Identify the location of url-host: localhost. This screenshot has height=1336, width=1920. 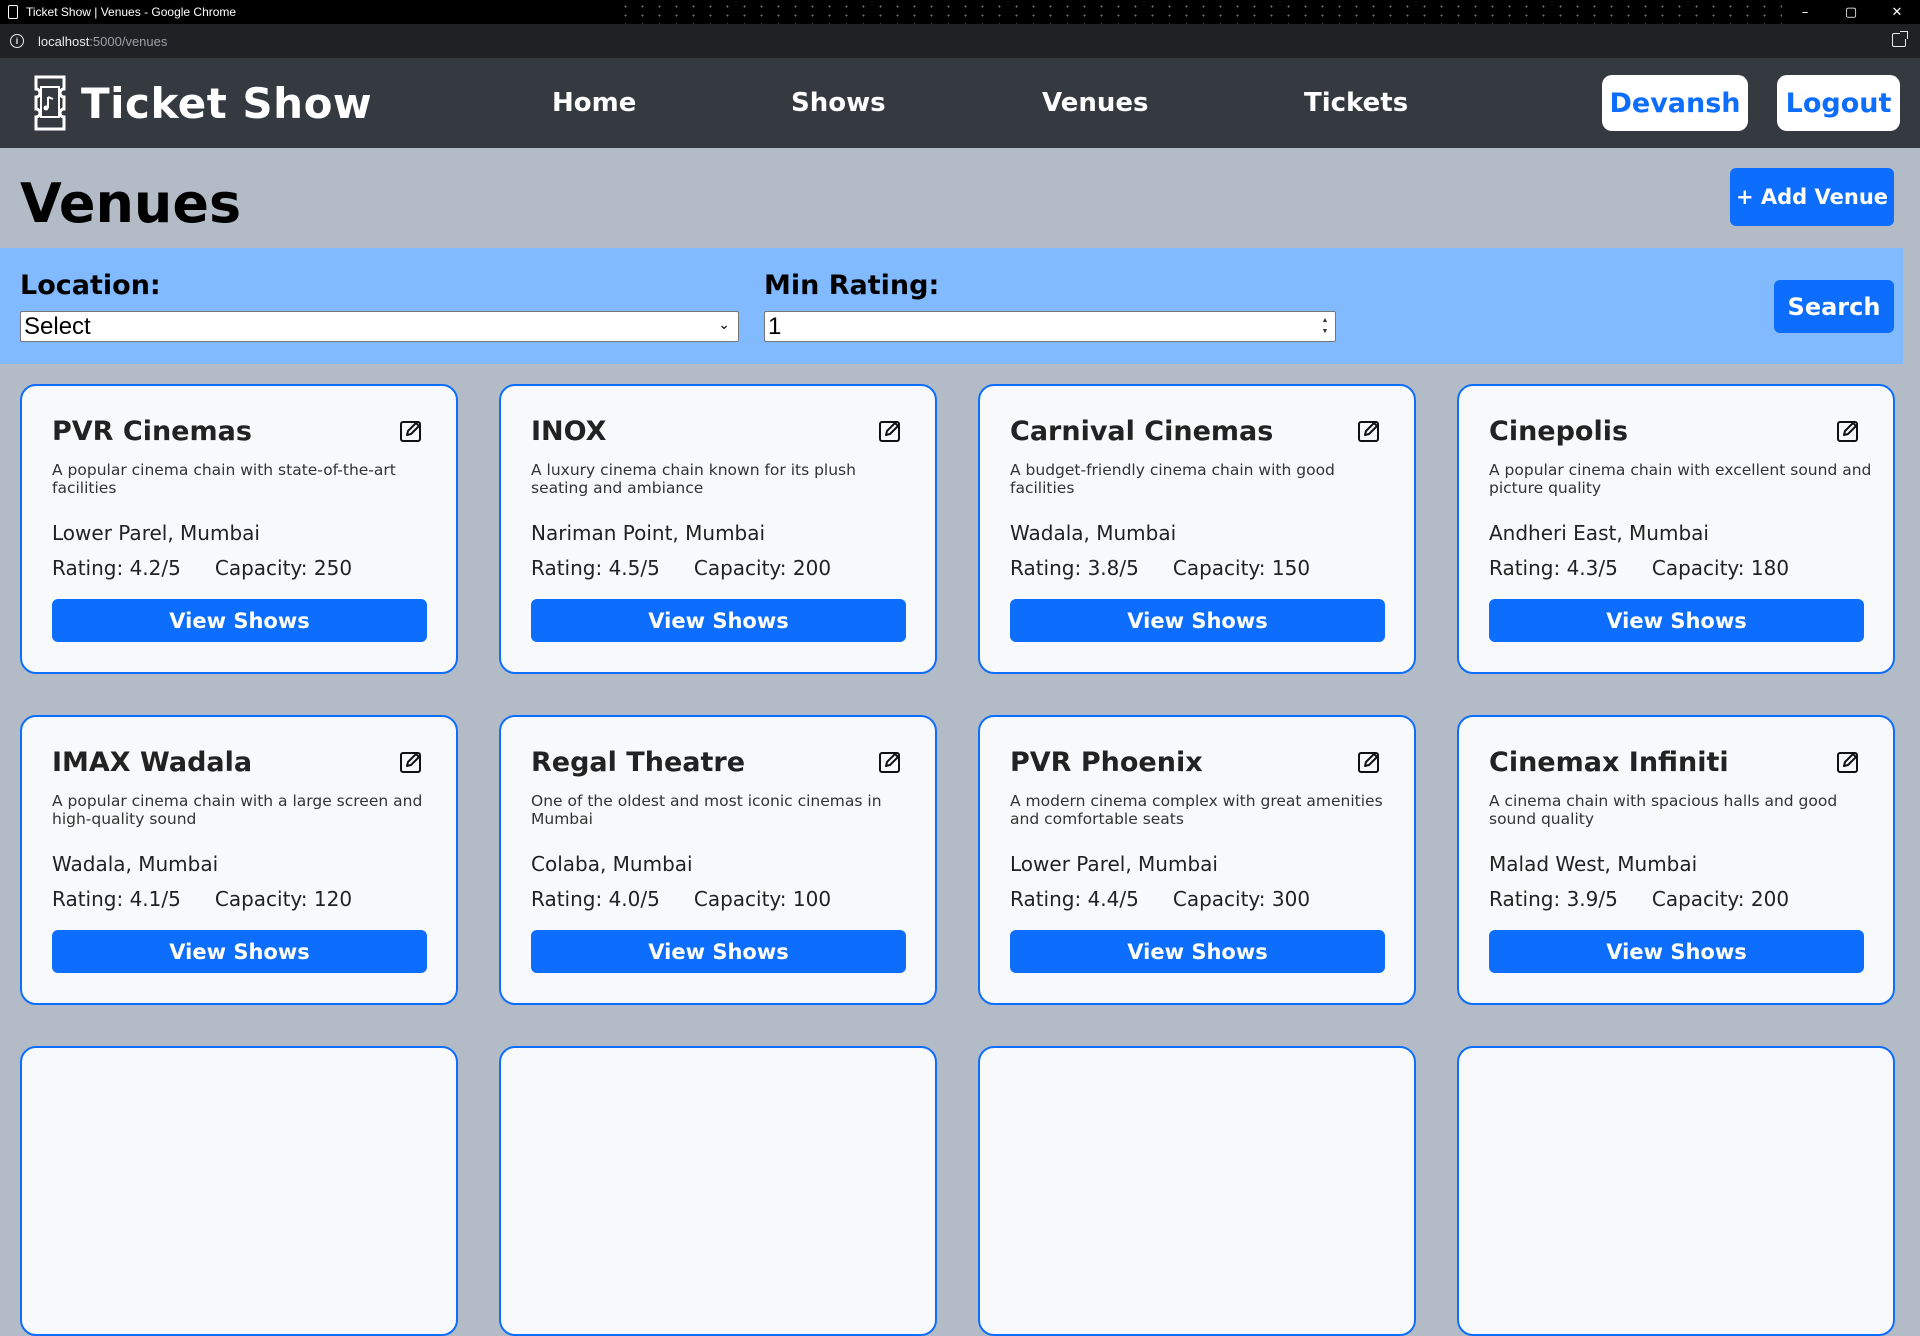
(63, 41).